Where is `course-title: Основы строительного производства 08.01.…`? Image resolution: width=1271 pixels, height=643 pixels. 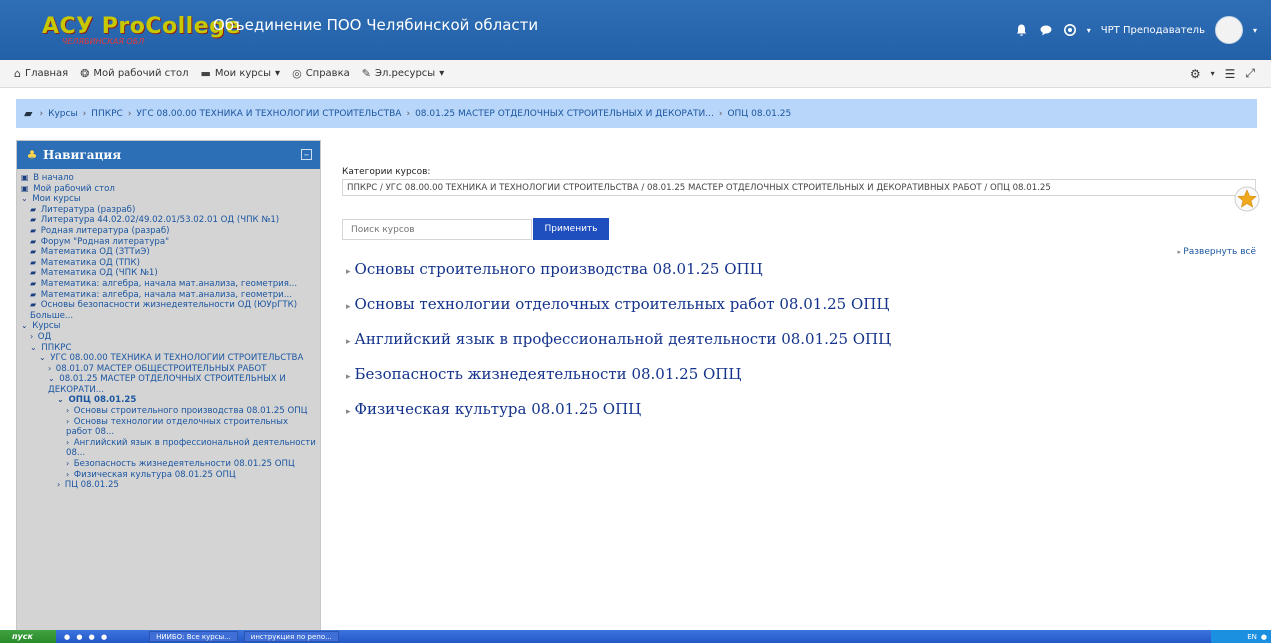
course-title: Основы строительного производства 08.01.… is located at coordinates (559, 269).